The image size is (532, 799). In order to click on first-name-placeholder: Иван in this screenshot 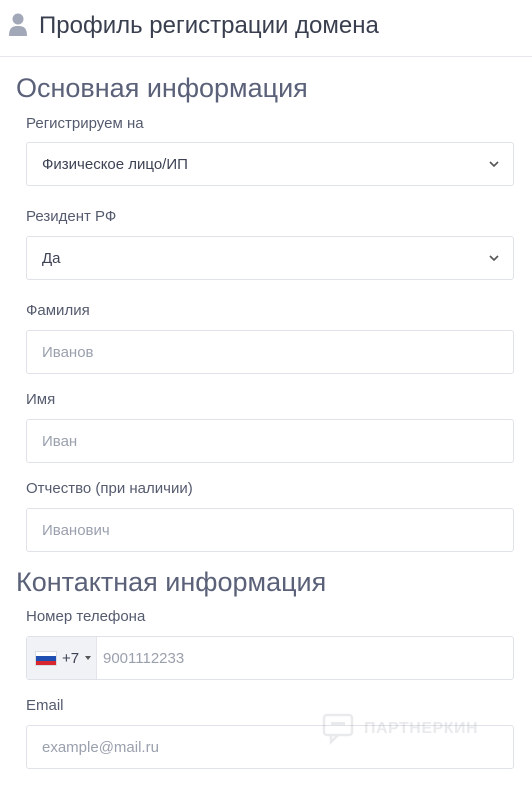, I will do `click(60, 441)`.